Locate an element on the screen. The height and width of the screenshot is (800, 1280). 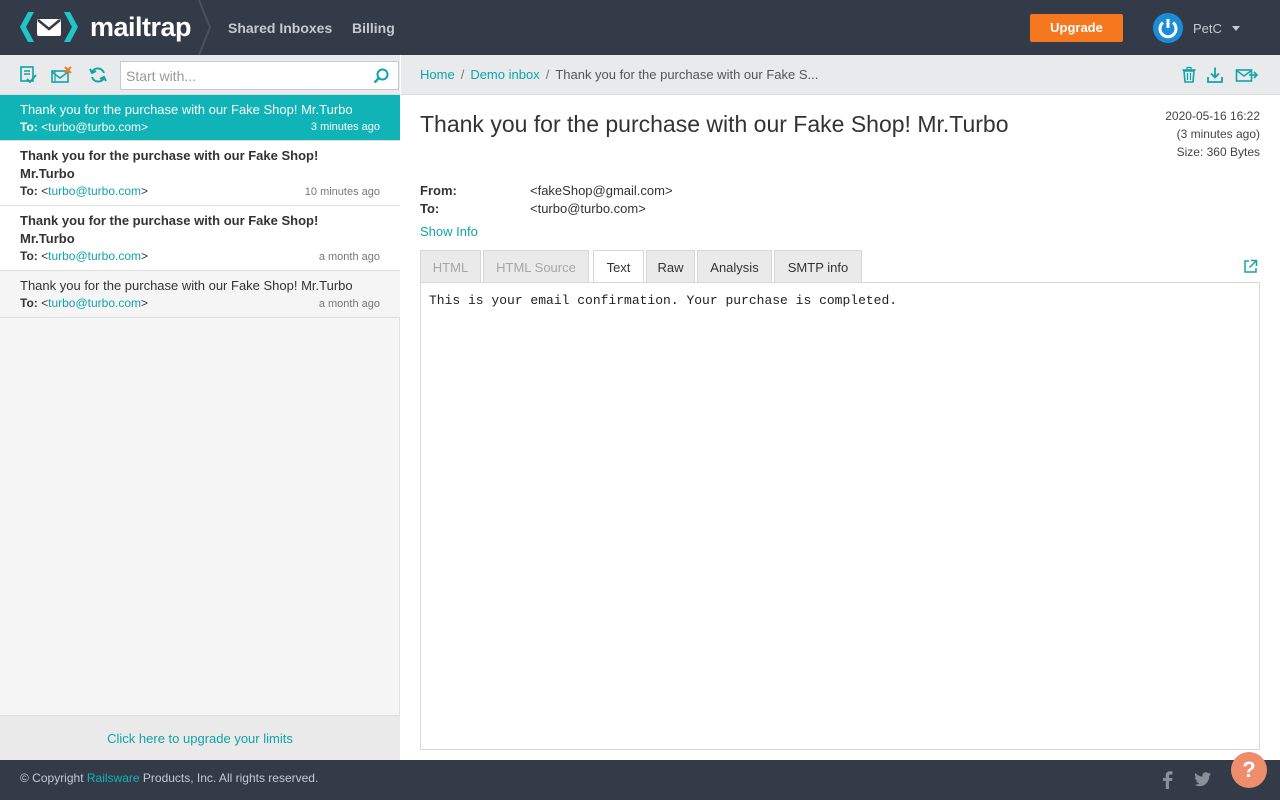
tab-text: Text is located at coordinates (618, 267).